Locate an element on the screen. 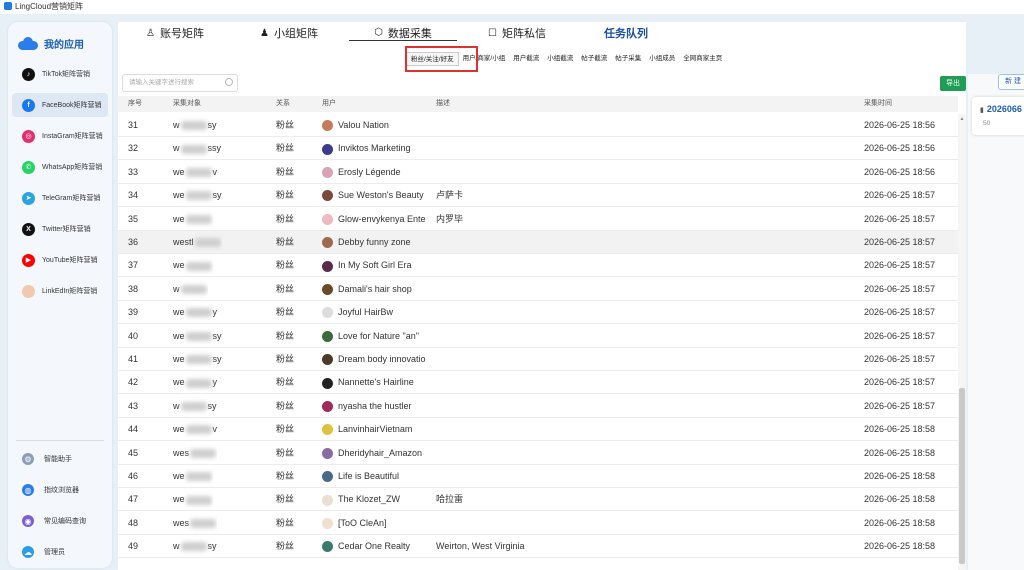  sidebar-item-6: ▶ YouTube矩阵营销 is located at coordinates (60, 260).